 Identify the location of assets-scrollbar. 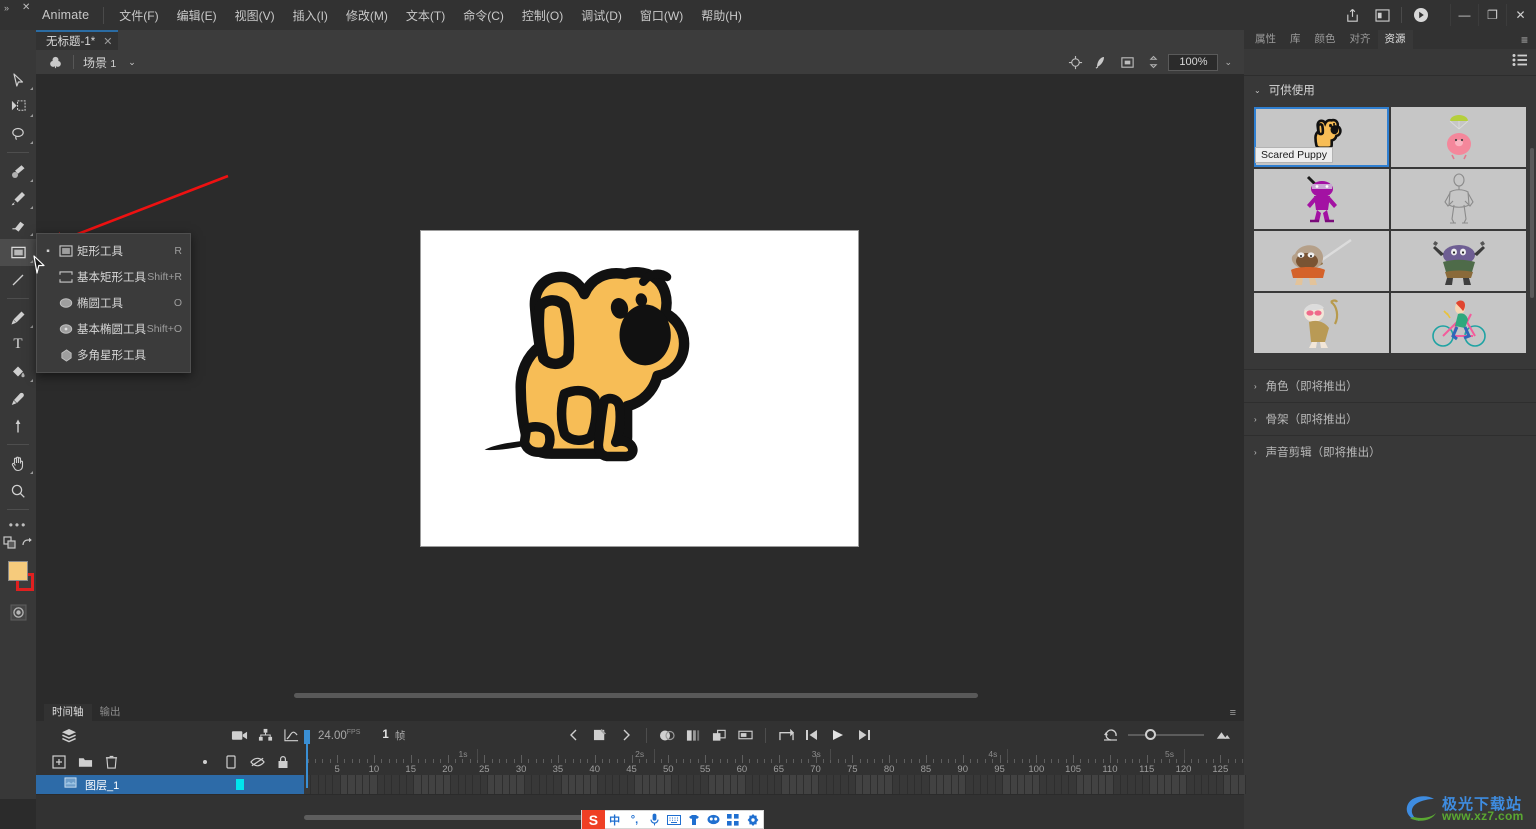
(1532, 223).